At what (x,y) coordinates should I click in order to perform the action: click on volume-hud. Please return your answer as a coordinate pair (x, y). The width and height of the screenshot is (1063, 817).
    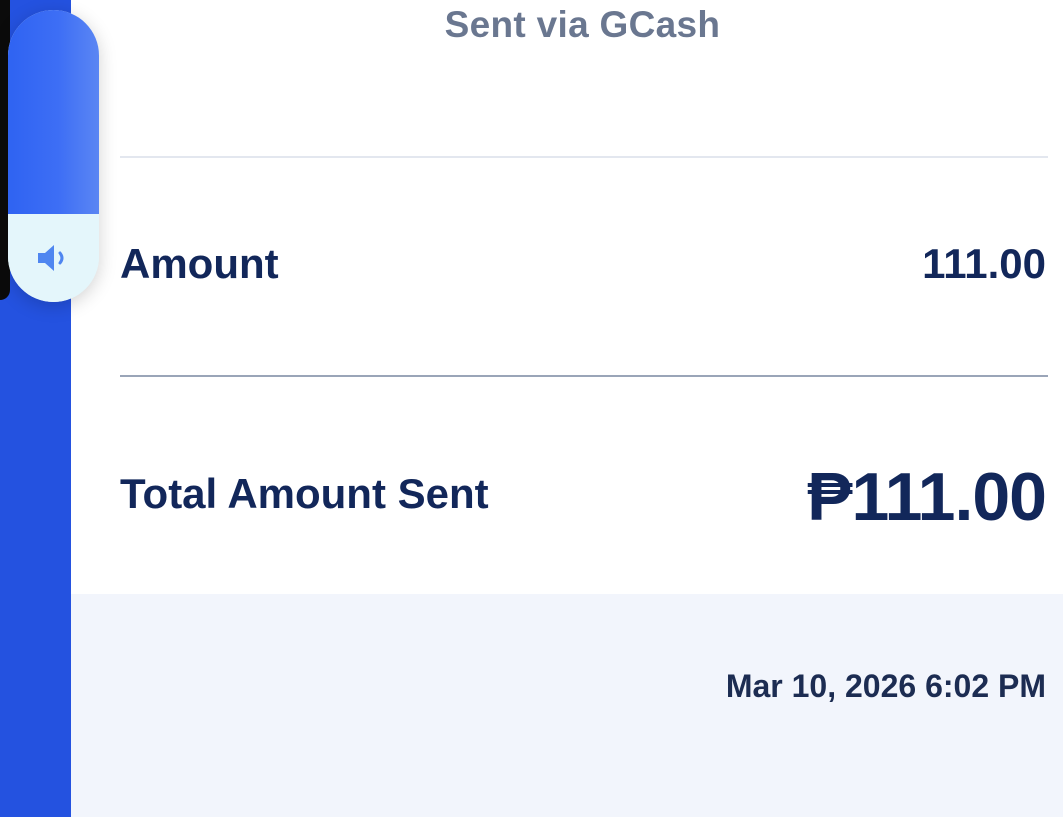
    Looking at the image, I should click on (53, 156).